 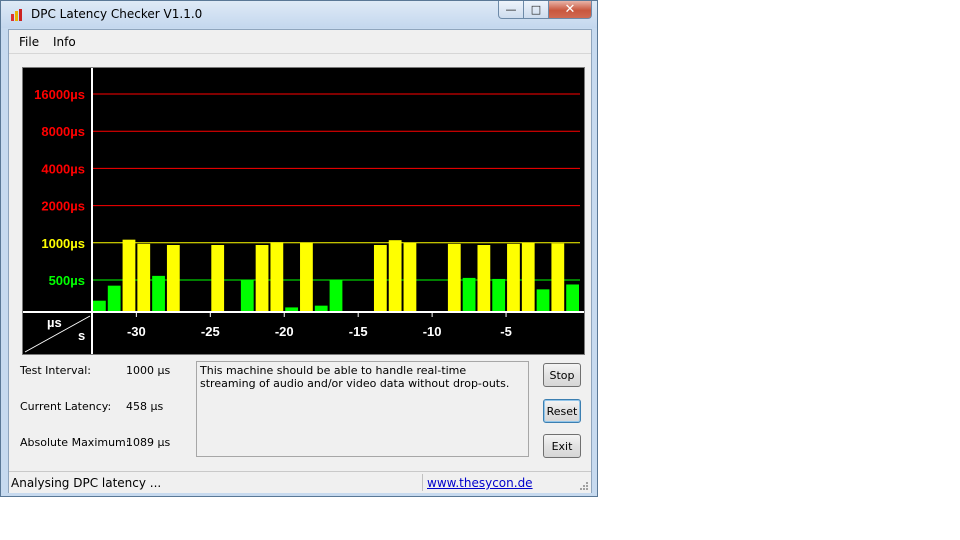 I want to click on minimize-button: —, so click(x=511, y=10).